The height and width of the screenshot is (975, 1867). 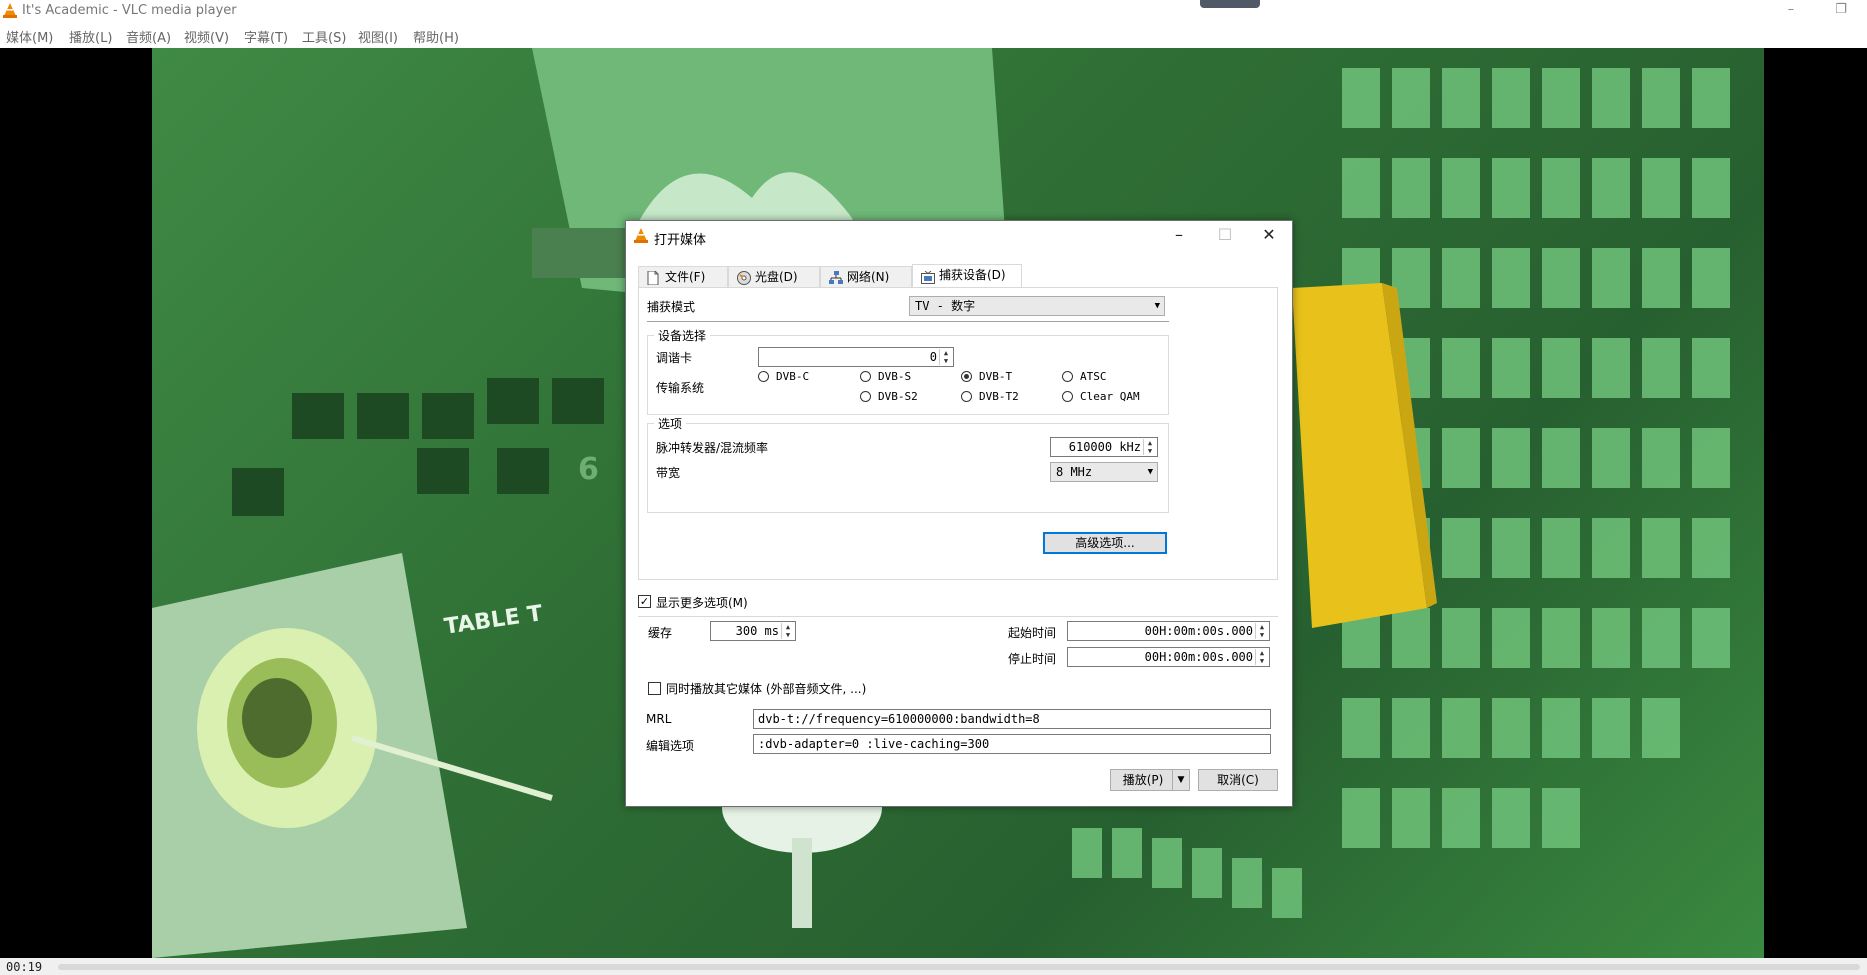 I want to click on radio-label: DVB-T, so click(x=996, y=376).